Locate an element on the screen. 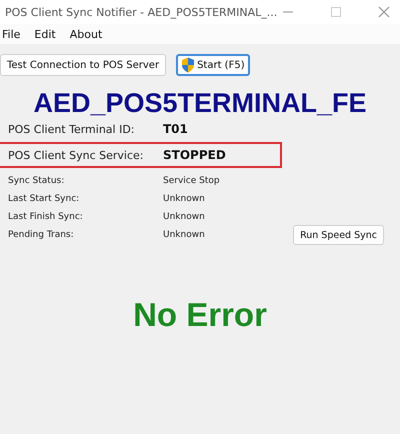 This screenshot has height=434, width=400. field-label: POS Client Sync Service: is located at coordinates (76, 155).